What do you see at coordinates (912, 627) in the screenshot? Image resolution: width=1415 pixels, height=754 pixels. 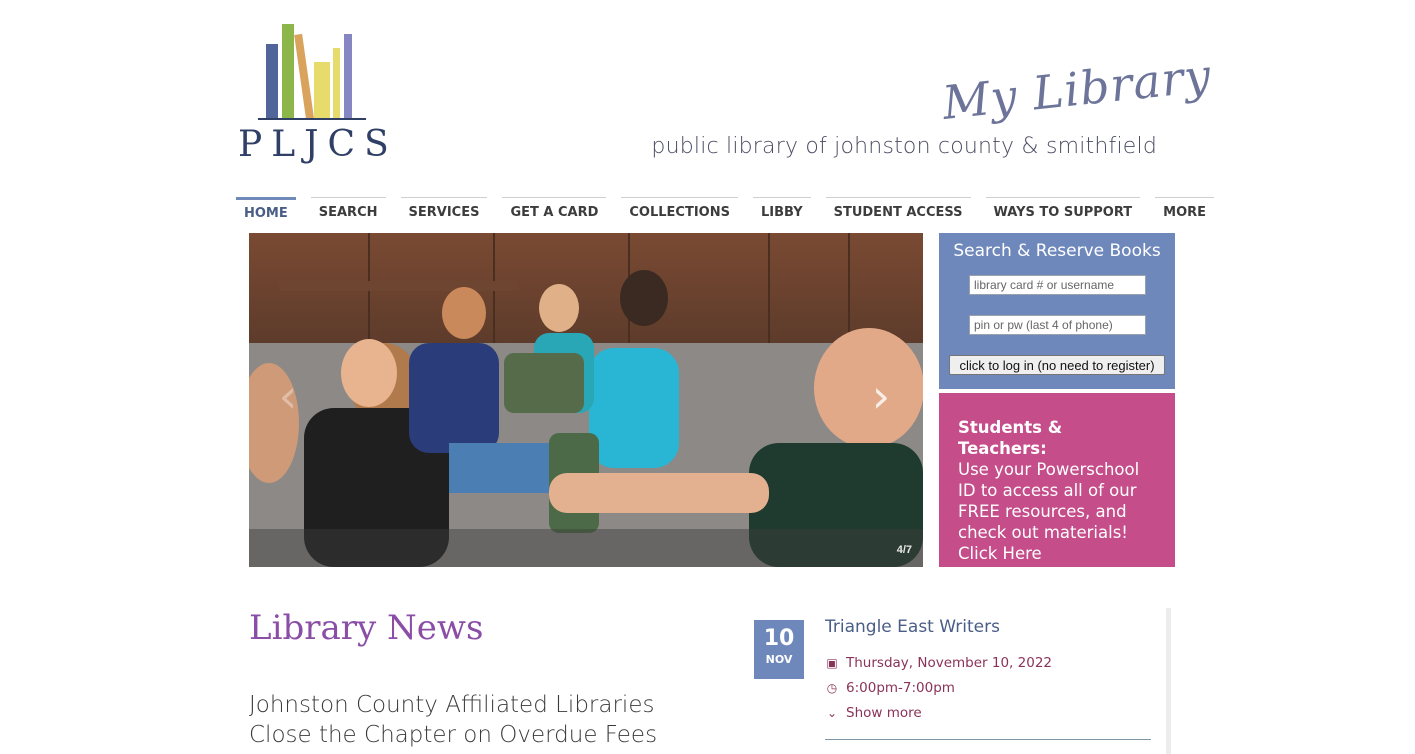 I see `event-title-link: Triangle East Writers` at bounding box center [912, 627].